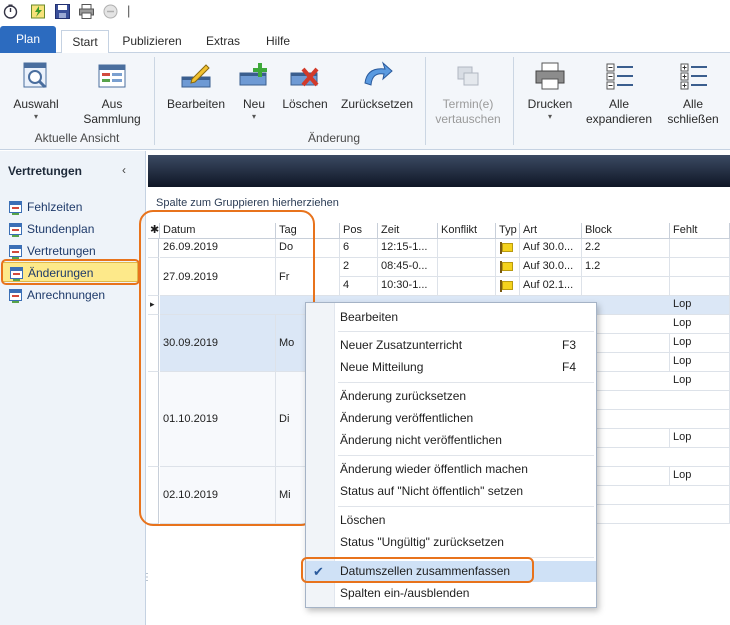 The image size is (730, 625). What do you see at coordinates (693, 94) in the screenshot?
I see `alle-schliessen-button: Alle schließen` at bounding box center [693, 94].